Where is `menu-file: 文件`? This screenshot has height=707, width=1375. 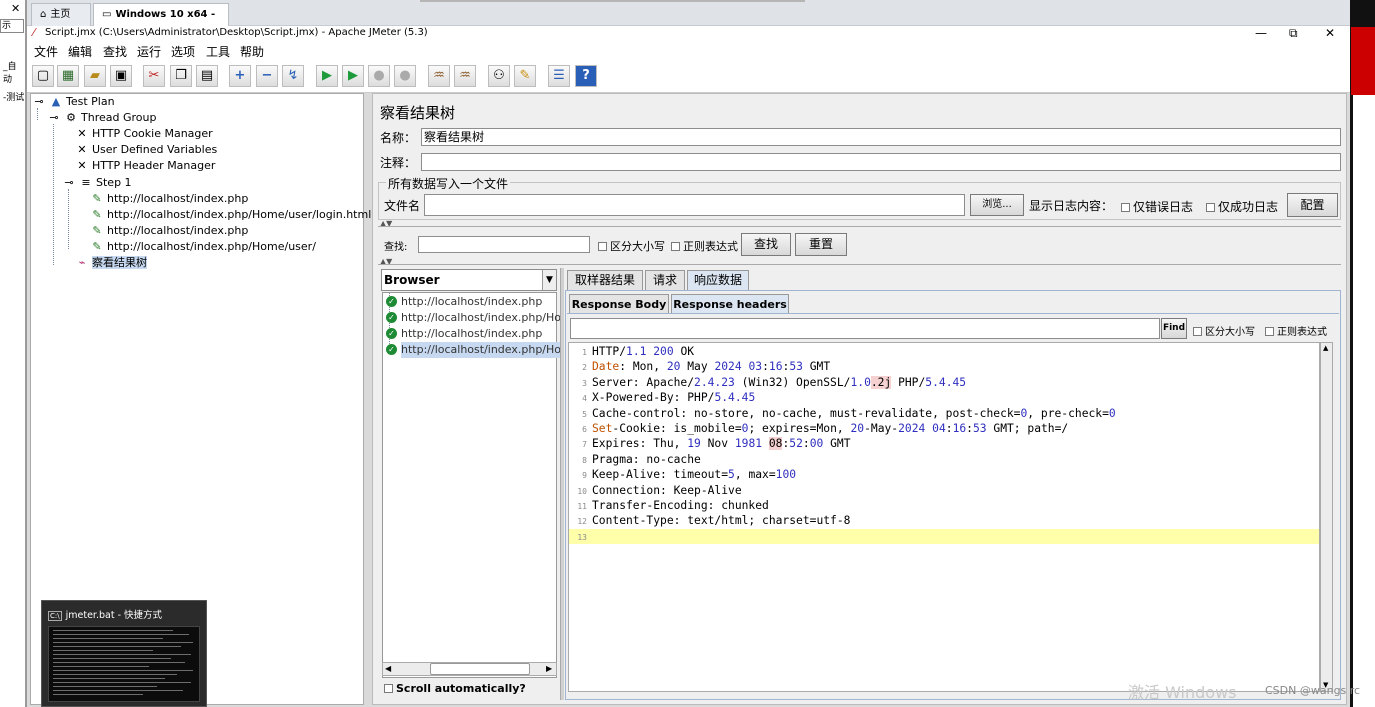
menu-file: 文件 is located at coordinates (46, 51).